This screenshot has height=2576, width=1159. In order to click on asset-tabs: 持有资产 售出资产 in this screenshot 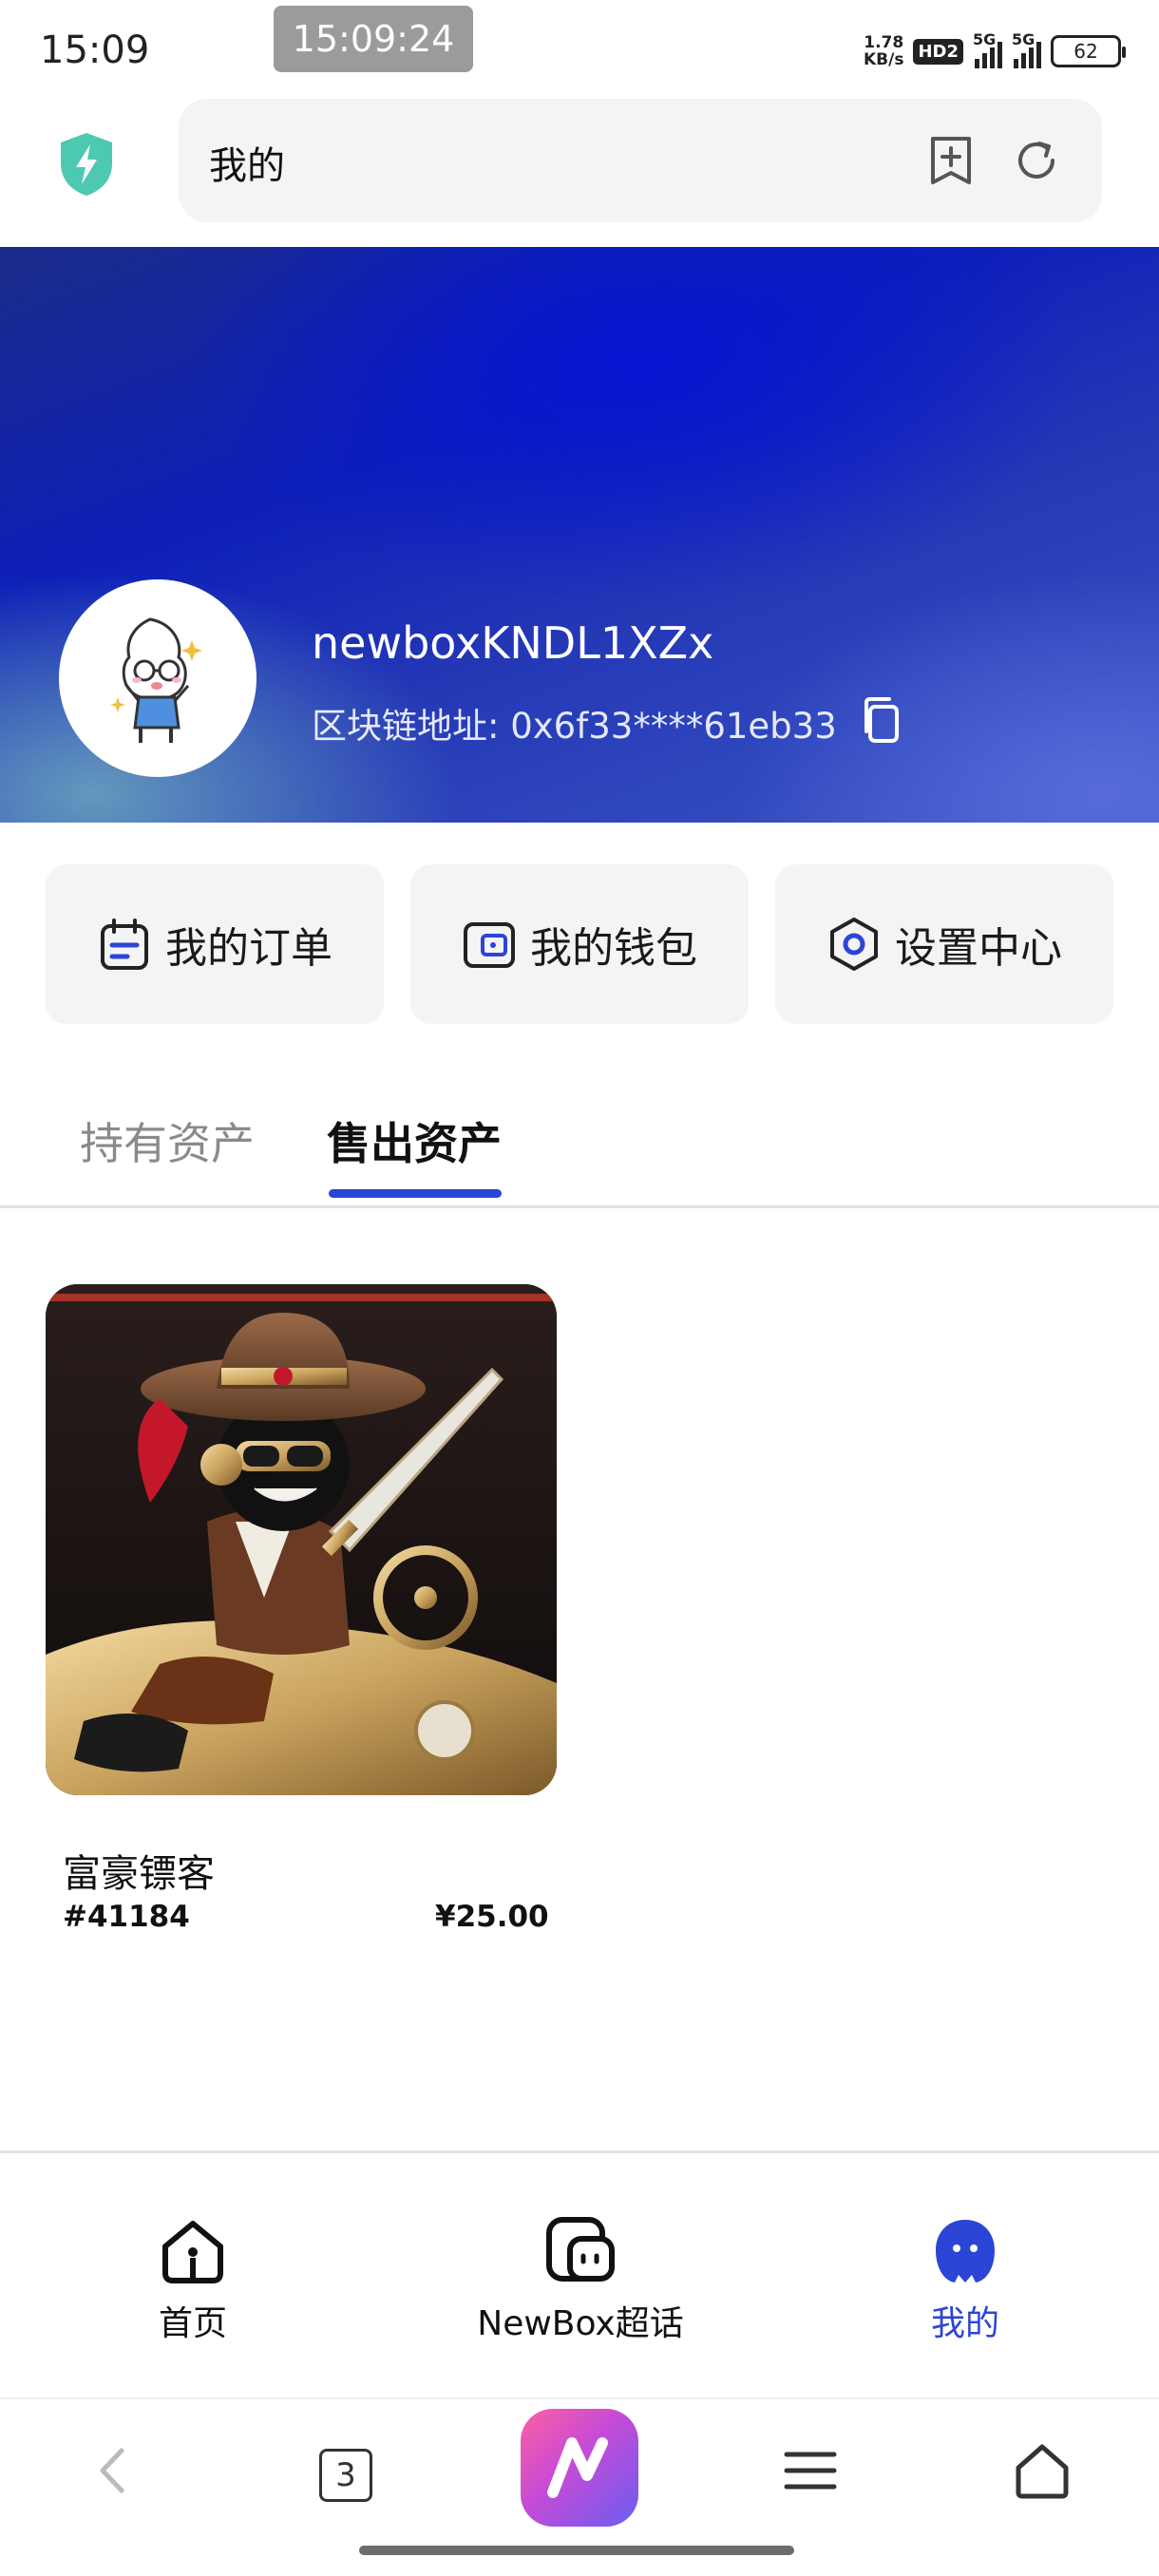, I will do `click(579, 1150)`.